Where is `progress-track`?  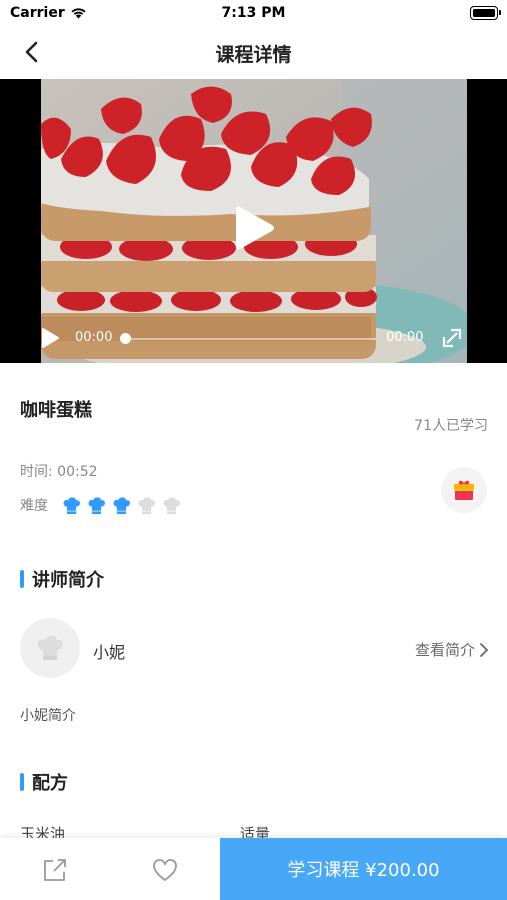 progress-track is located at coordinates (251, 339).